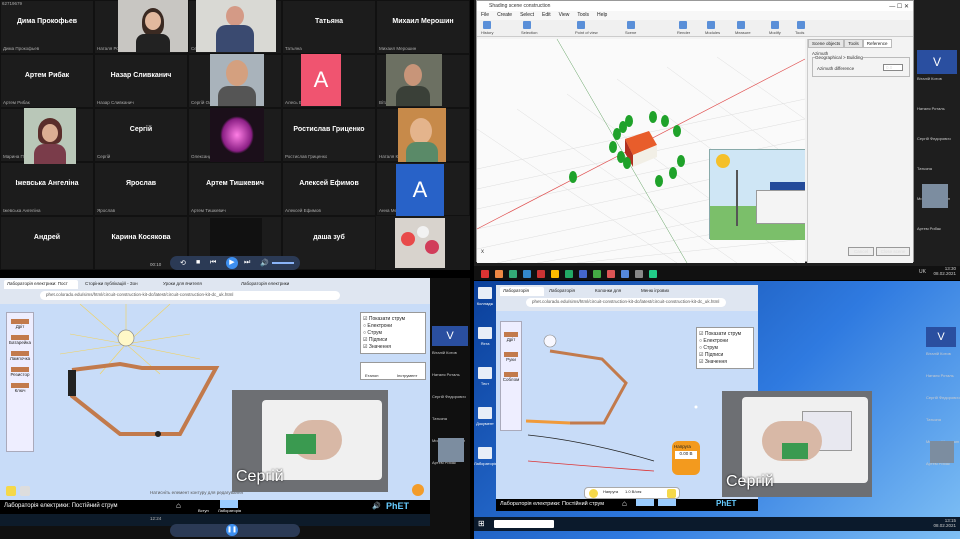 This screenshot has height=539, width=960. I want to click on participant-tile: Татьяна Татьяна, so click(329, 27).